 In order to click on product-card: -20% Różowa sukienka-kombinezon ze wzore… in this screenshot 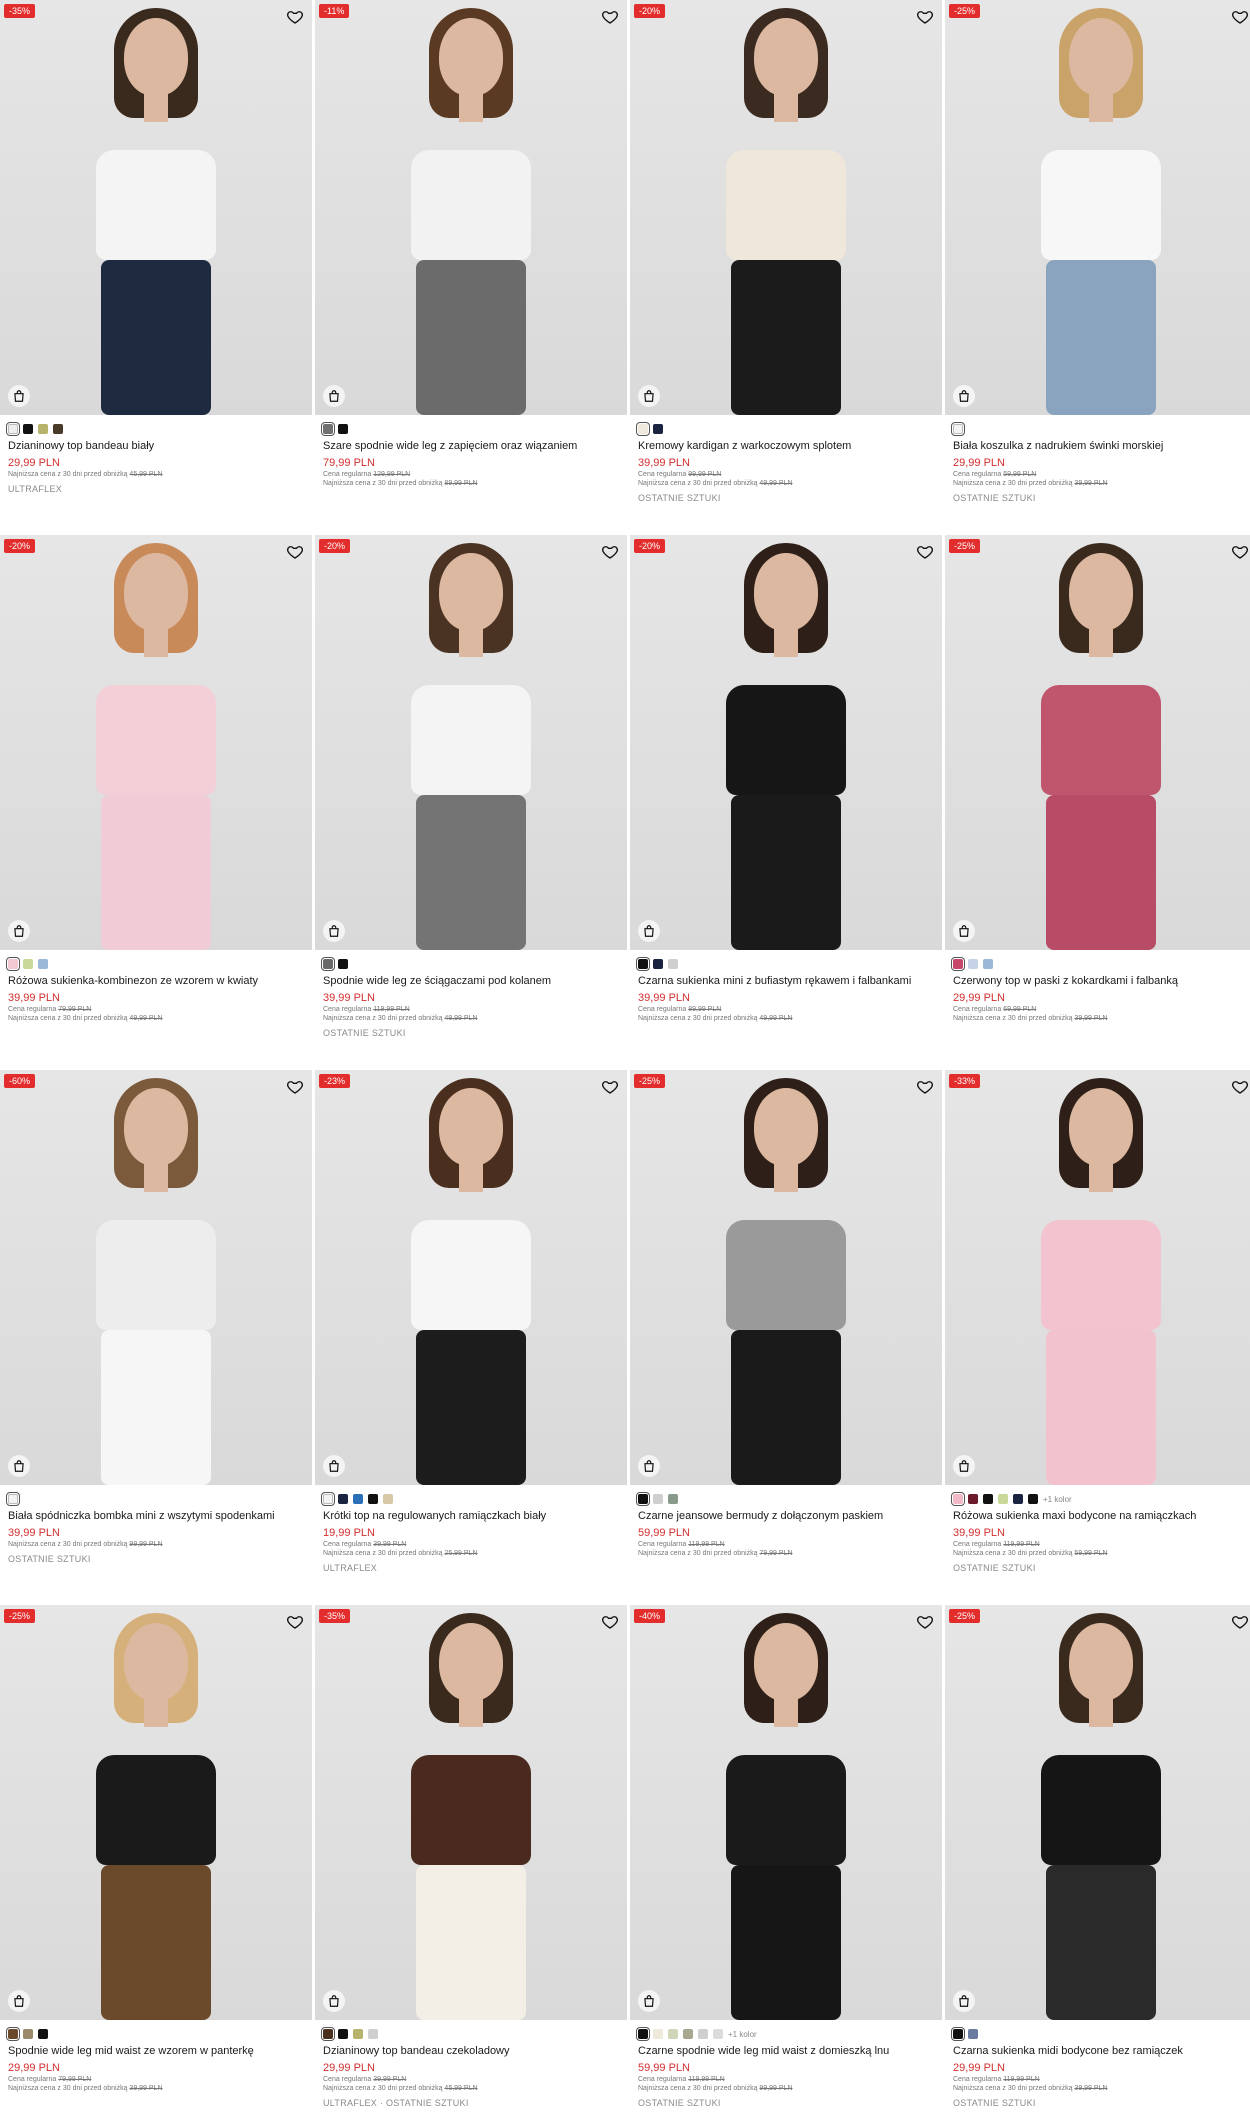, I will do `click(156, 802)`.